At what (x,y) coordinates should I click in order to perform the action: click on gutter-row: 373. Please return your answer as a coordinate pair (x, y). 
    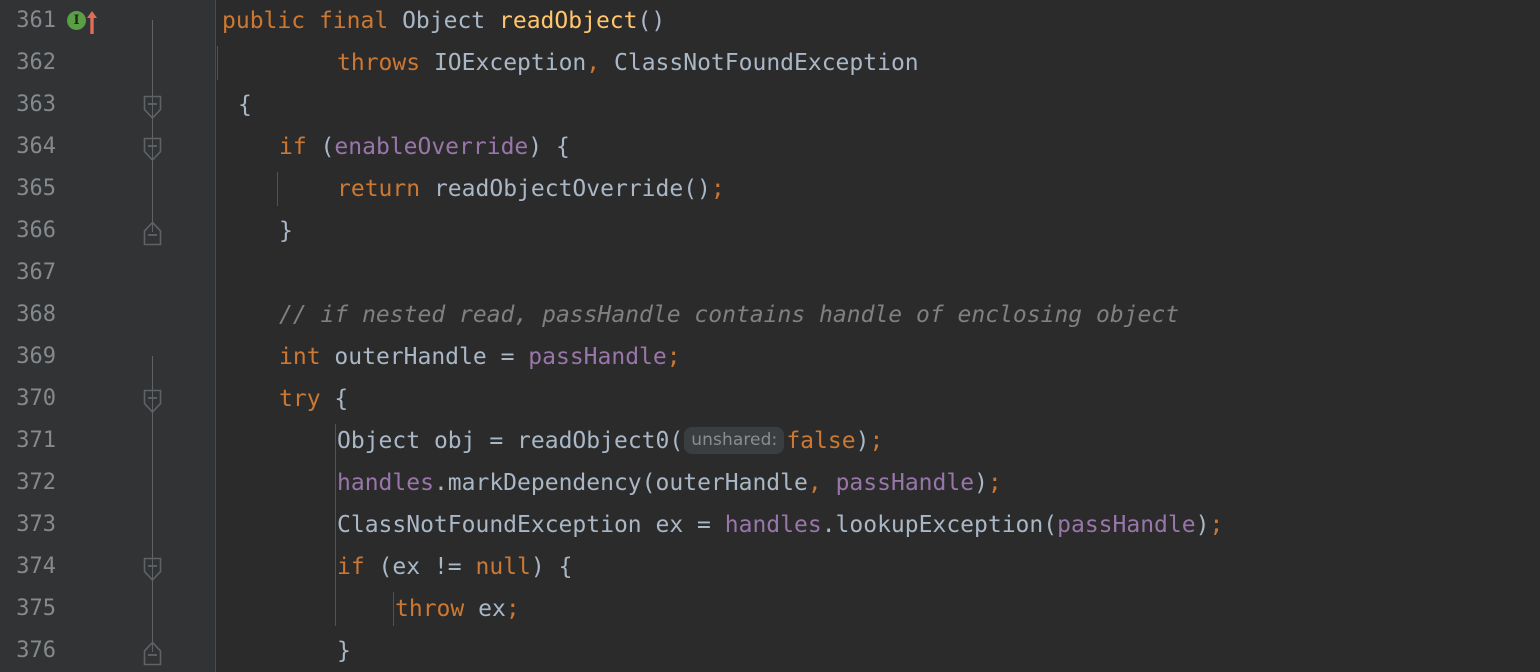
    Looking at the image, I should click on (108, 525).